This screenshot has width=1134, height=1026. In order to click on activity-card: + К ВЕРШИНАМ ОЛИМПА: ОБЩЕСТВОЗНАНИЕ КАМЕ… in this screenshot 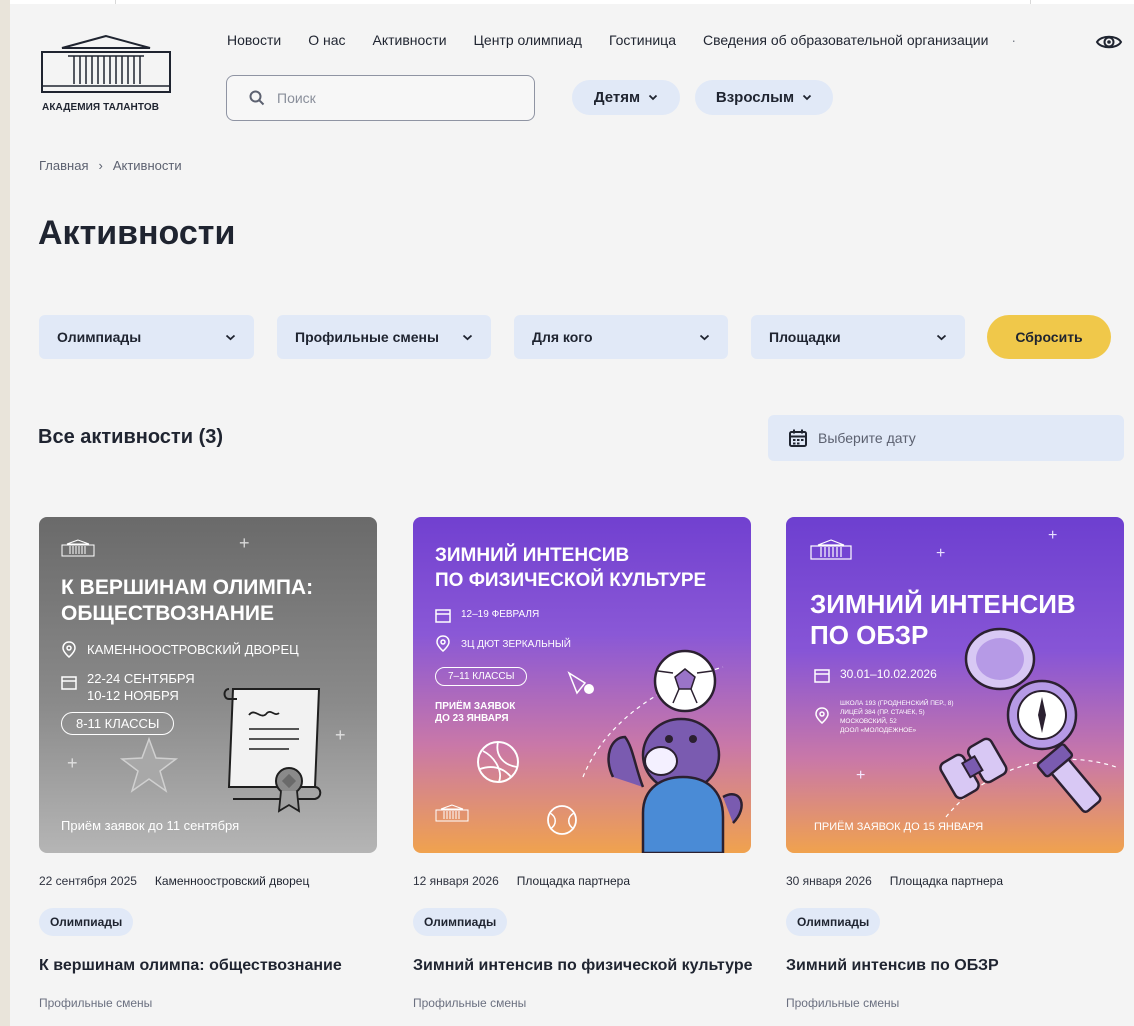, I will do `click(208, 763)`.